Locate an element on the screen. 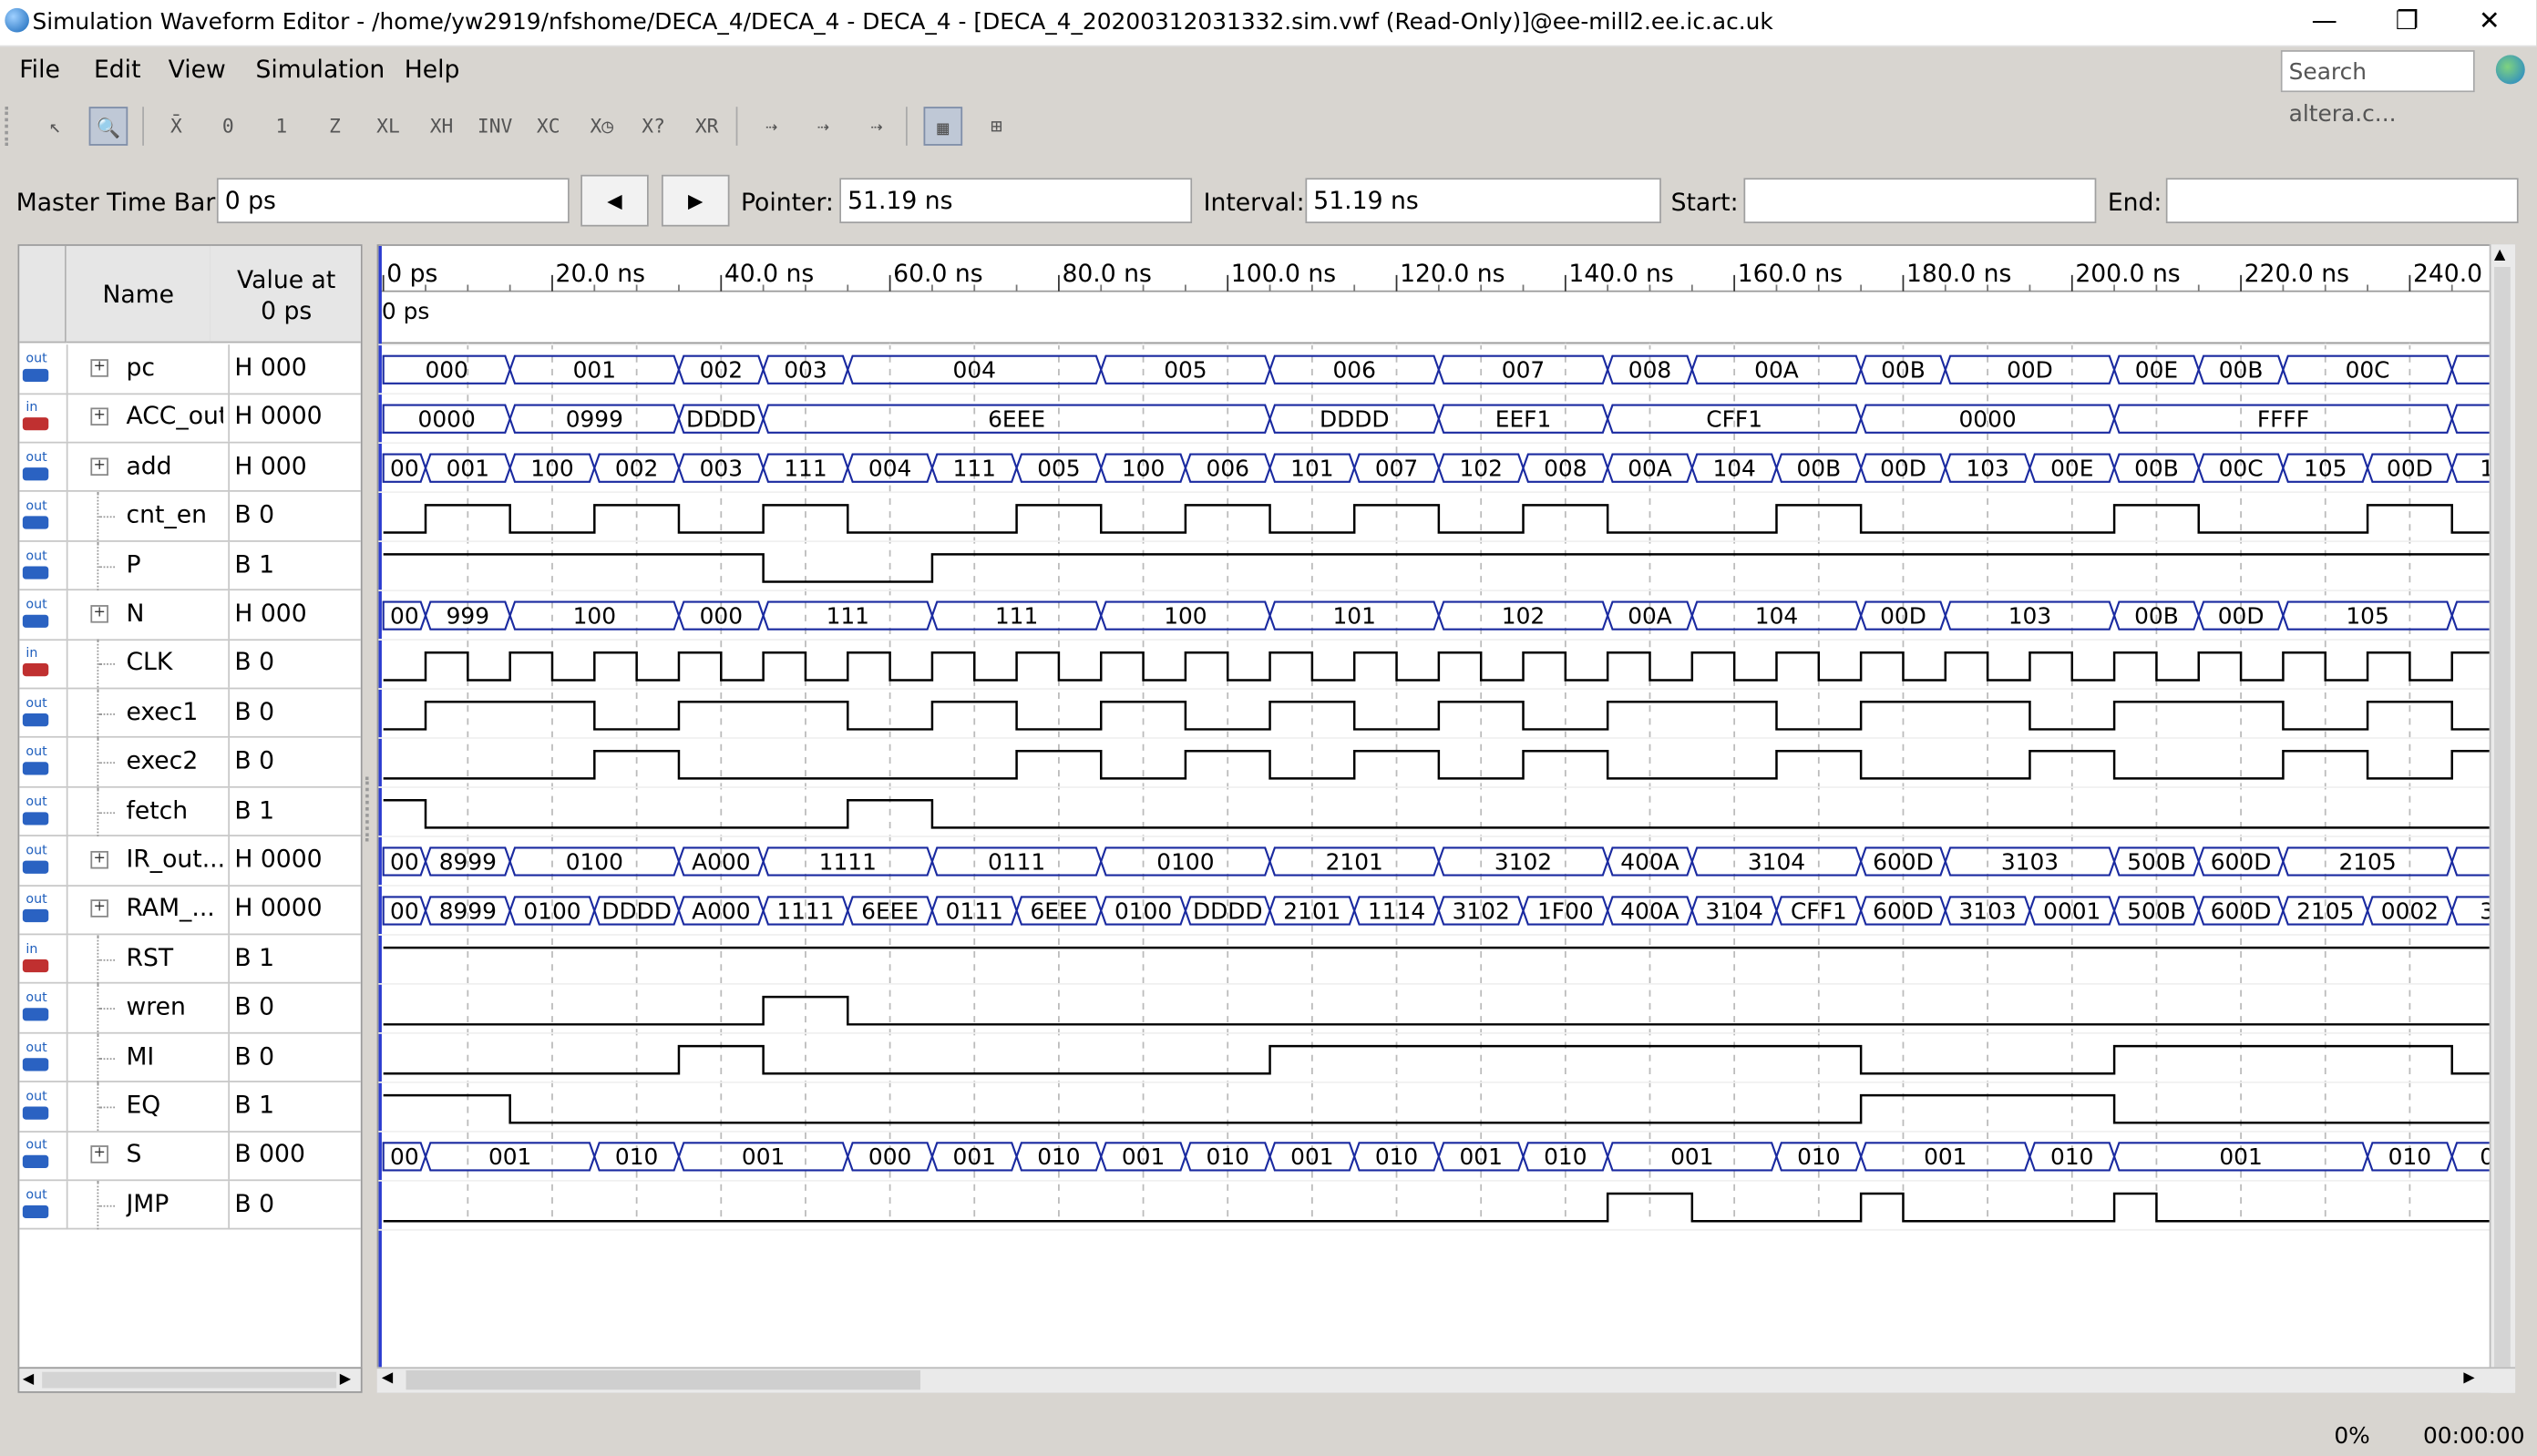  count-value-icon: XC is located at coordinates (548, 126).